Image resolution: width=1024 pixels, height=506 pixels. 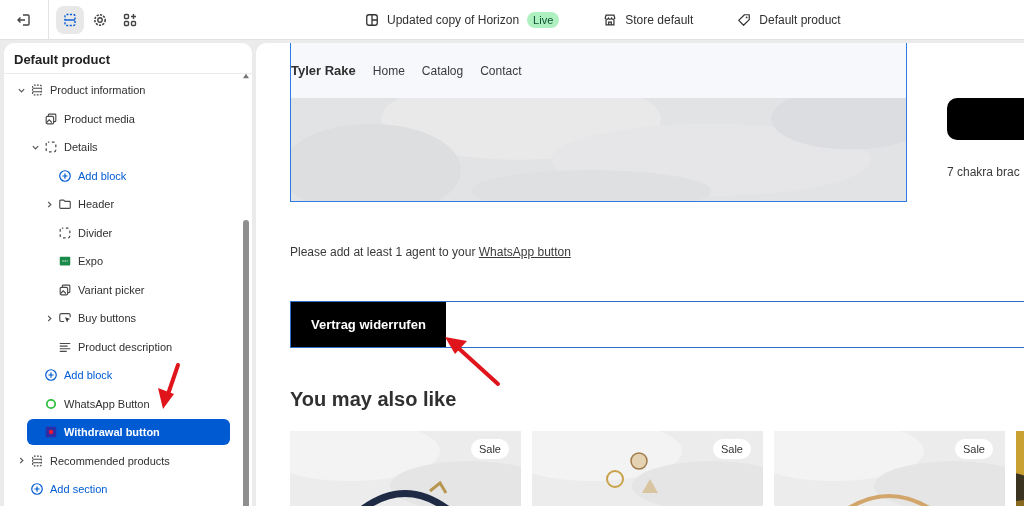 What do you see at coordinates (524, 252) in the screenshot?
I see `whatsapp-link: WhatsApp button` at bounding box center [524, 252].